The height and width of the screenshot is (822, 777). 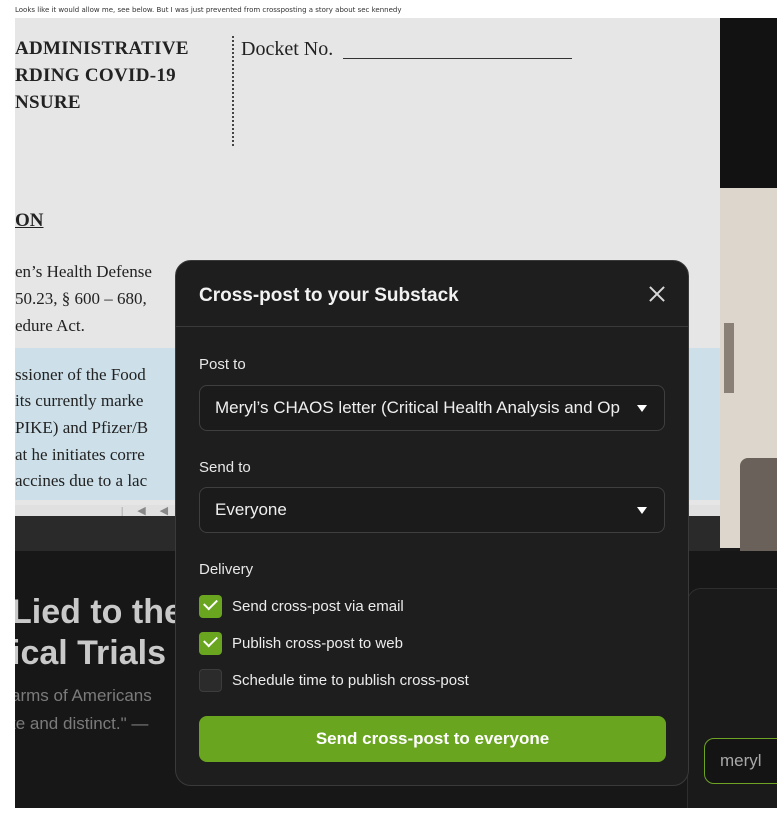 I want to click on schedule-checkbox, so click(x=210, y=680).